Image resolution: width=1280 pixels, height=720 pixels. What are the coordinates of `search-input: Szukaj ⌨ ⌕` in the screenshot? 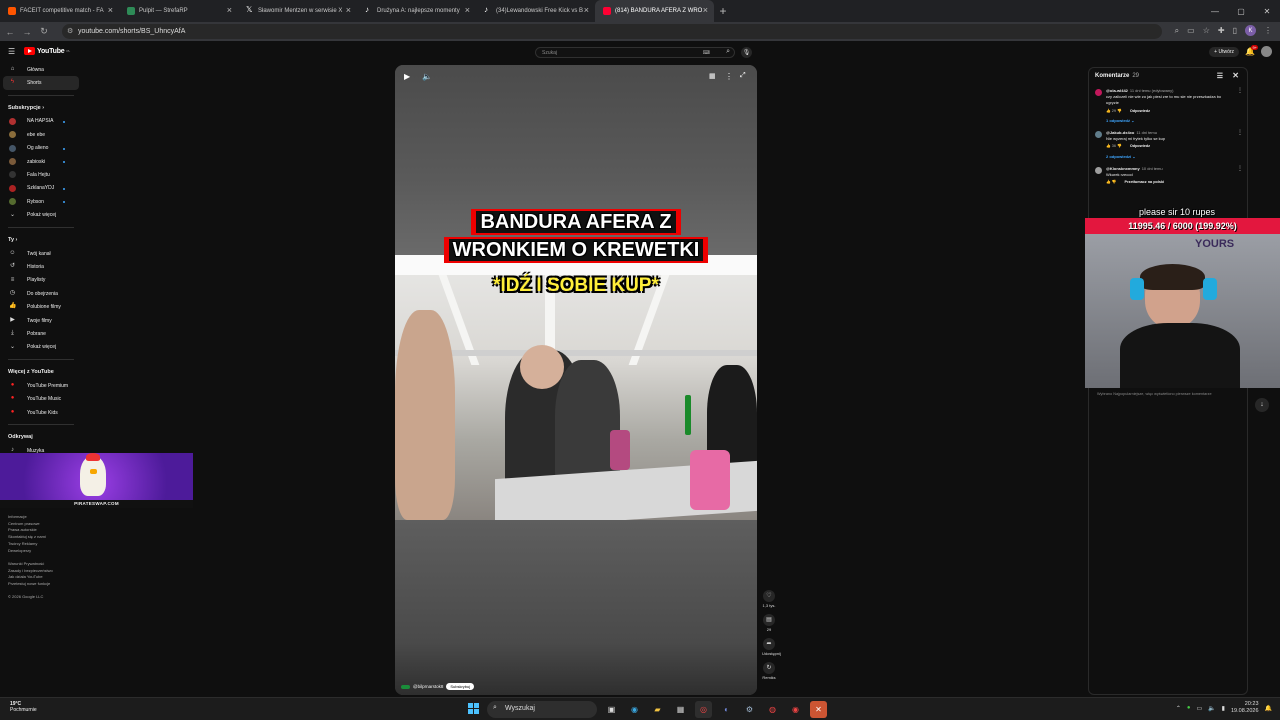 It's located at (635, 52).